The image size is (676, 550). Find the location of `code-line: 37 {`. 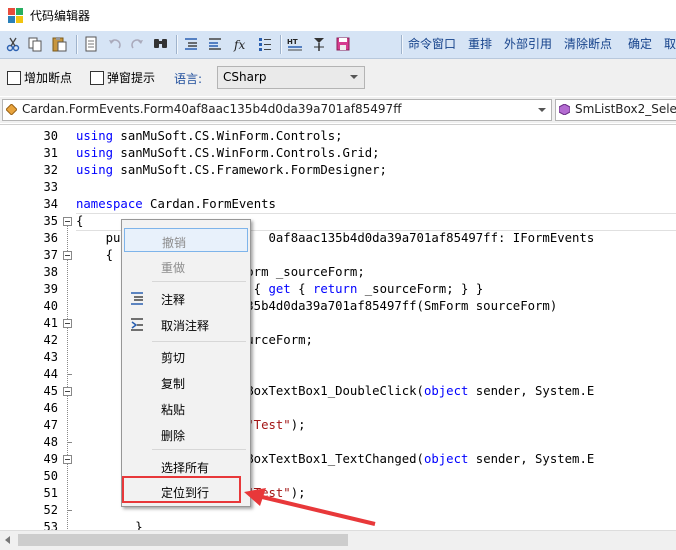

code-line: 37 { is located at coordinates (338, 255).